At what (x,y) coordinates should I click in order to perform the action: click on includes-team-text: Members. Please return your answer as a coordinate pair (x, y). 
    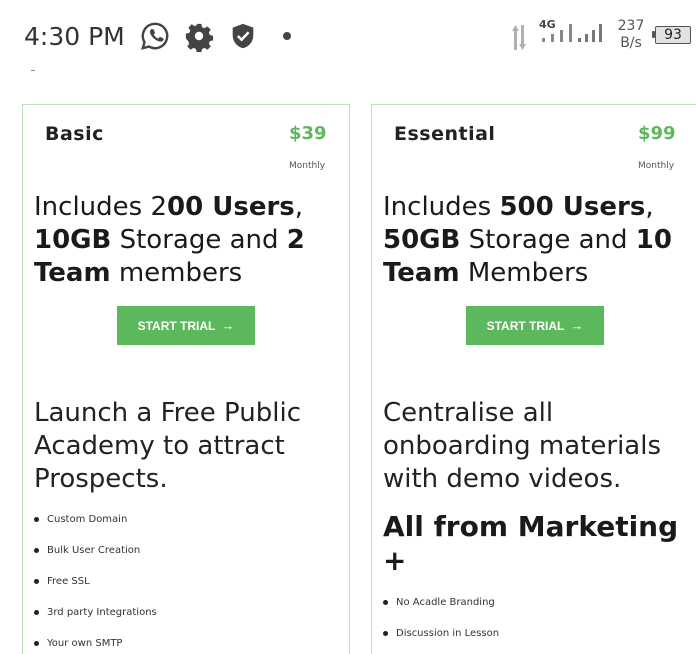
    Looking at the image, I should click on (524, 273).